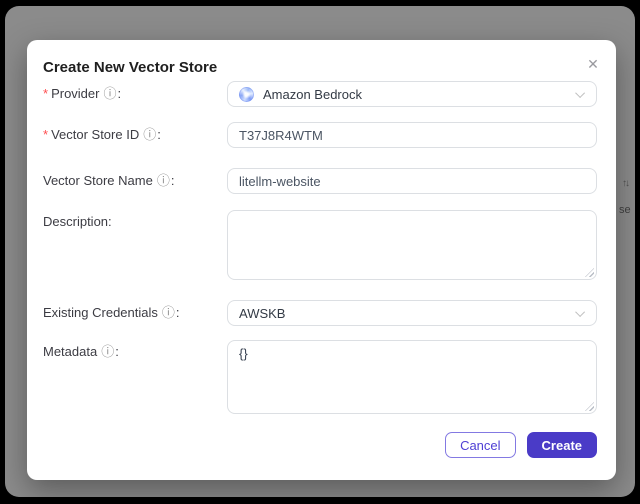 Image resolution: width=640 pixels, height=504 pixels. I want to click on vector-store-id-row: * Vector Store ID ⓘ:, so click(320, 135).